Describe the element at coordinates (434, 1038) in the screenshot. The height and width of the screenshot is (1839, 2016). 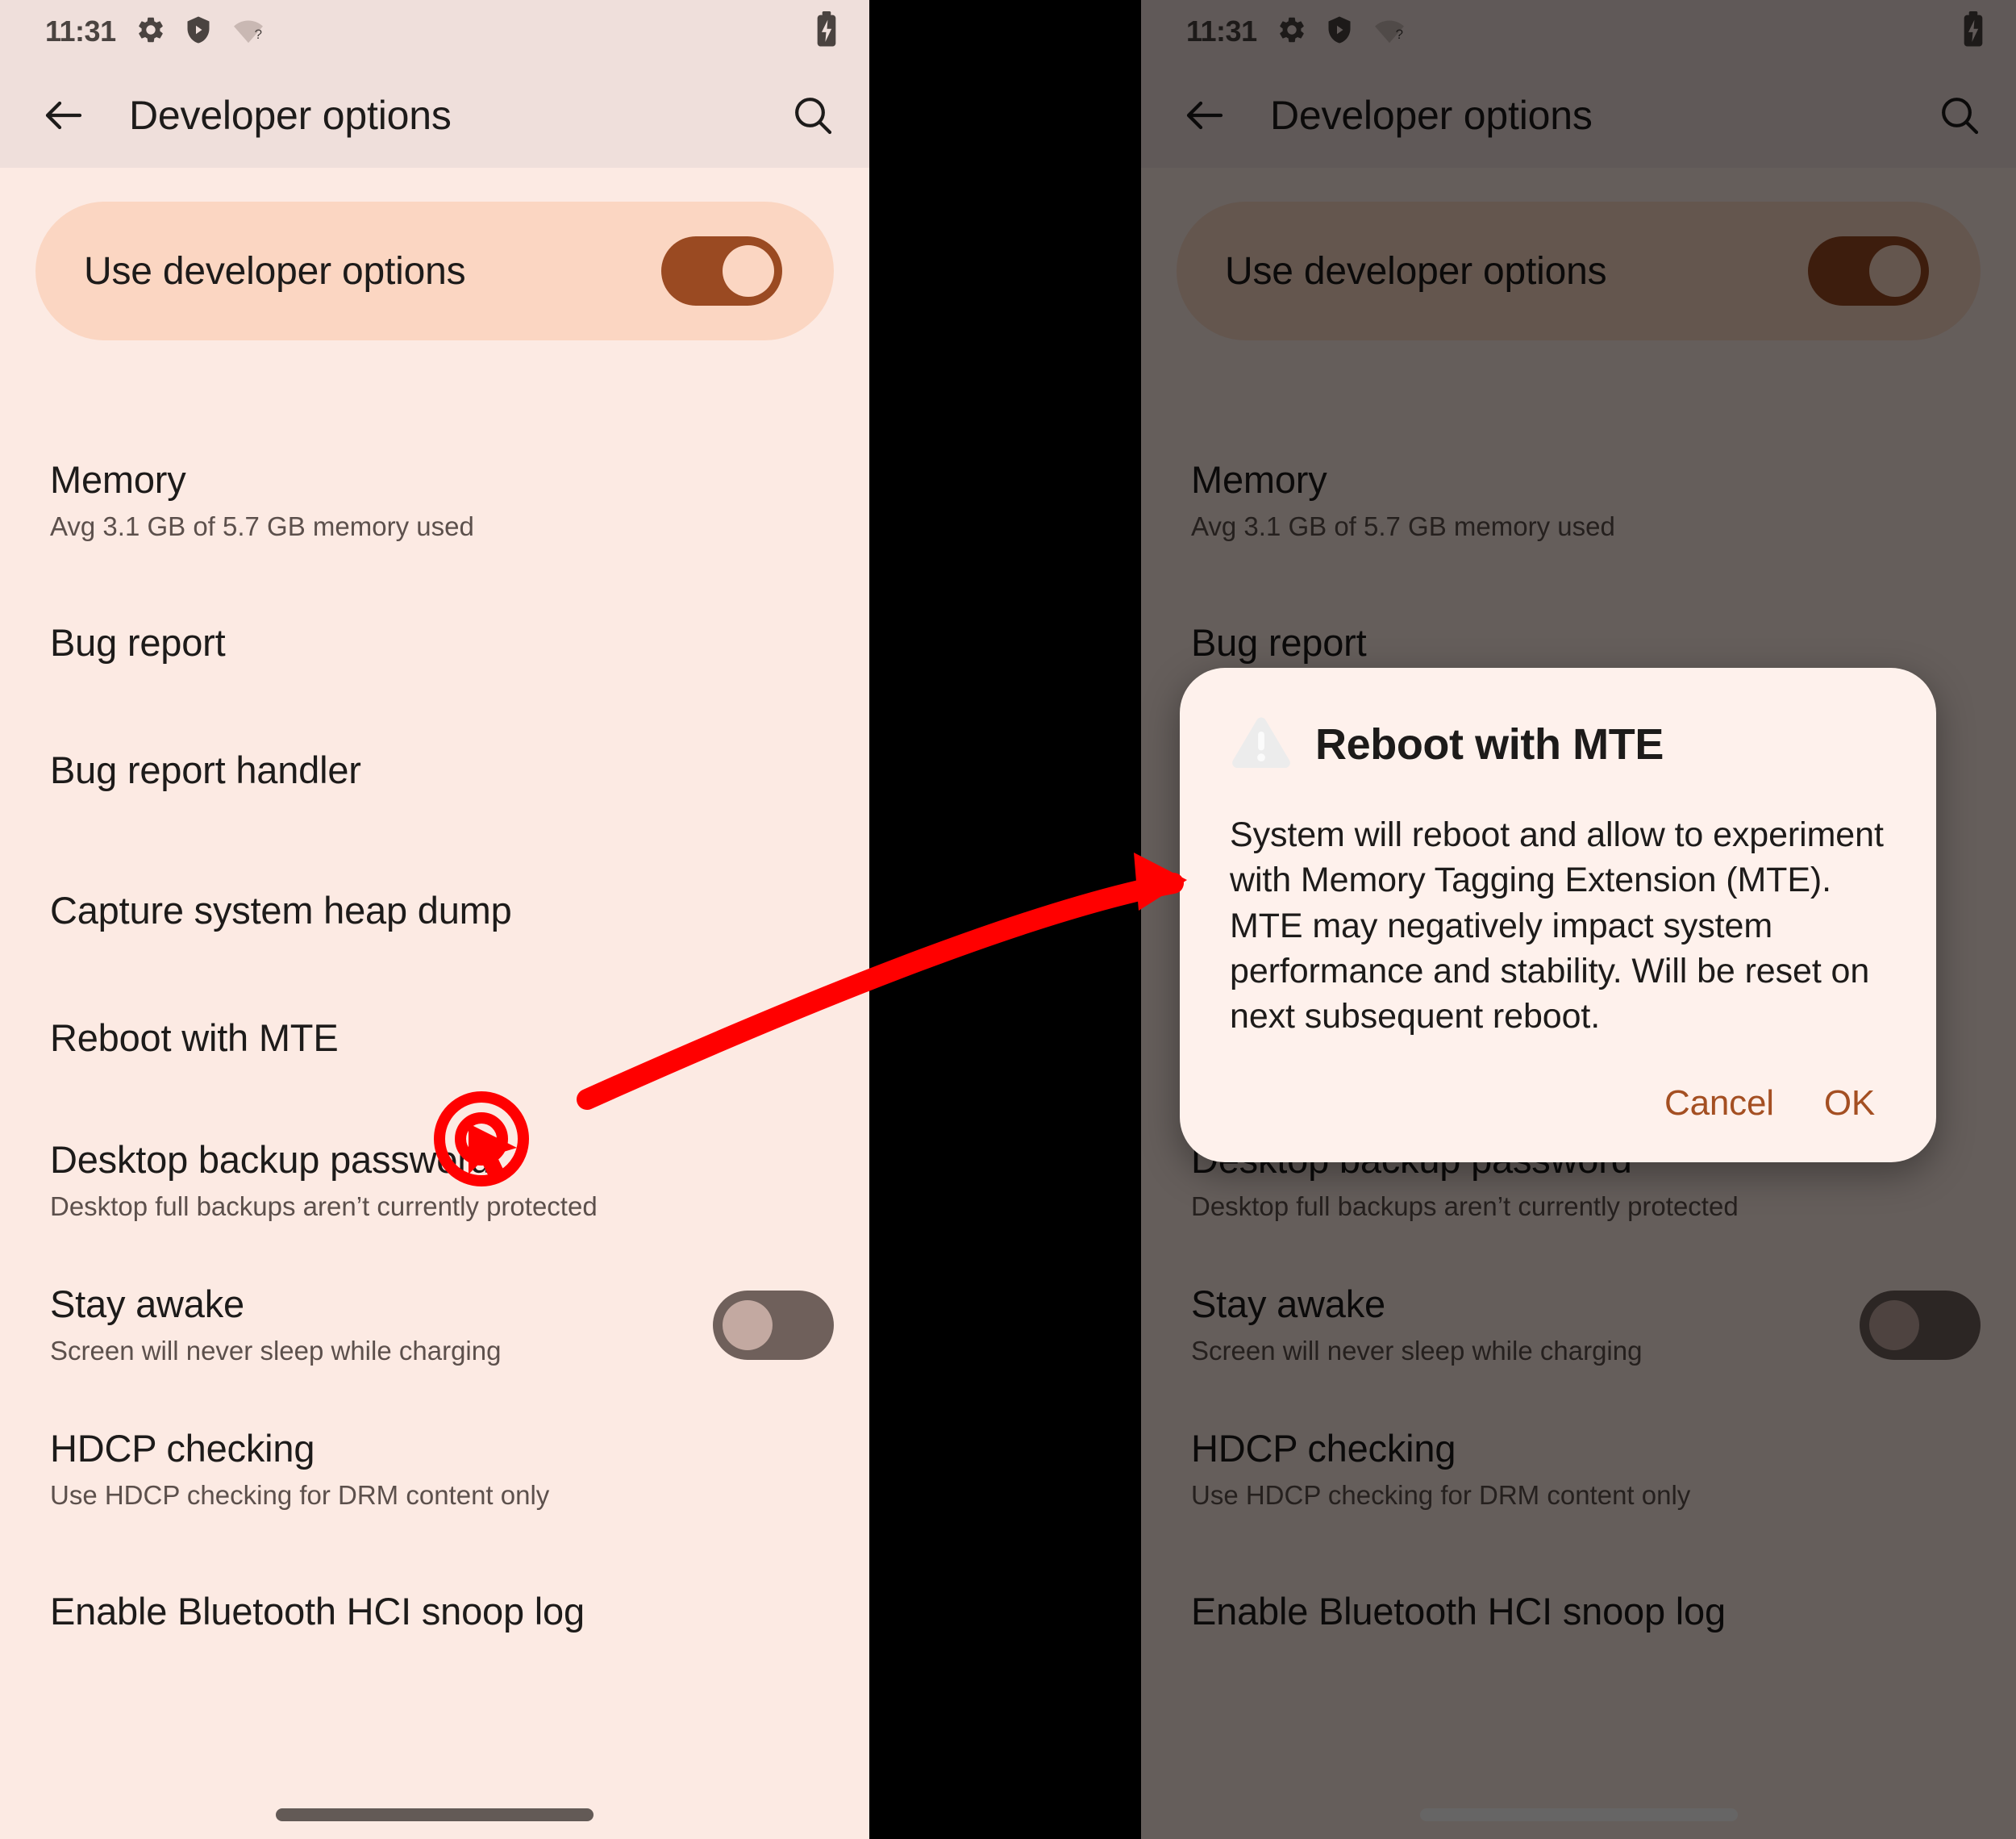
I see `settings-row-reboot-with-mte: Reboot with MTE` at that location.